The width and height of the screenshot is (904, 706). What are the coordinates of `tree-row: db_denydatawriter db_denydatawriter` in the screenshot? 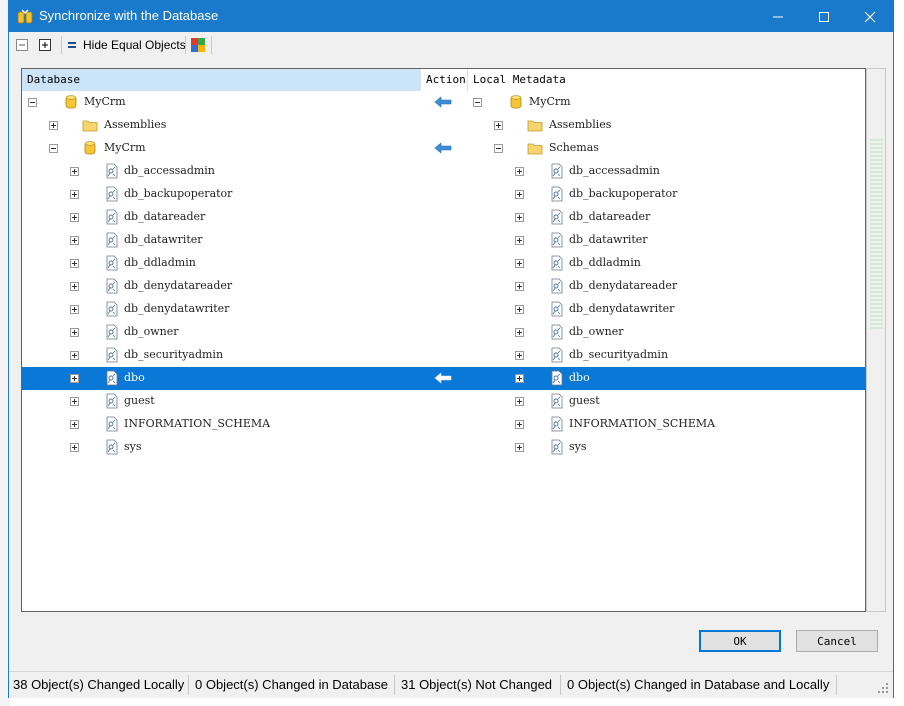 It's located at (443, 309).